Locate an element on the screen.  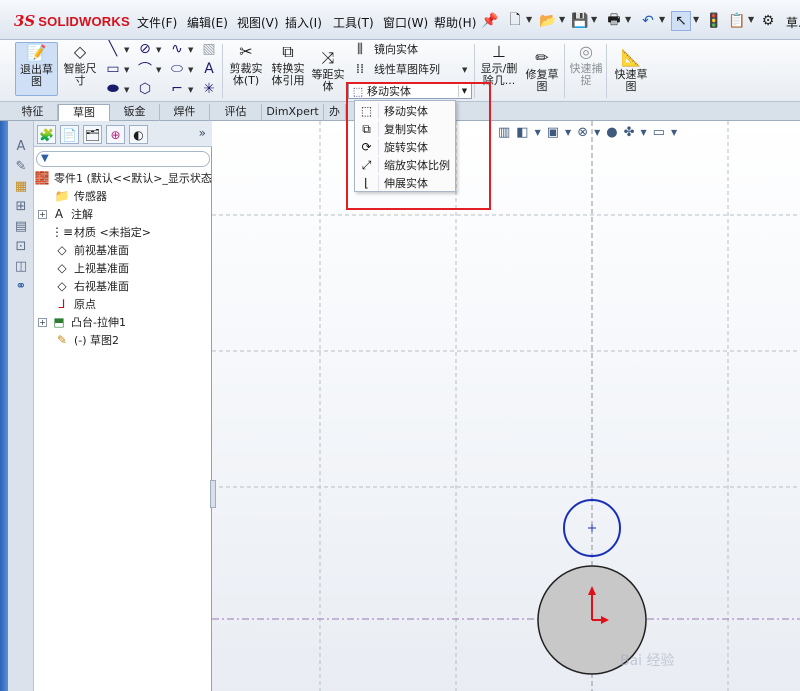
repair-sketch-button: ✏ 修复草图 is located at coordinates (542, 72).